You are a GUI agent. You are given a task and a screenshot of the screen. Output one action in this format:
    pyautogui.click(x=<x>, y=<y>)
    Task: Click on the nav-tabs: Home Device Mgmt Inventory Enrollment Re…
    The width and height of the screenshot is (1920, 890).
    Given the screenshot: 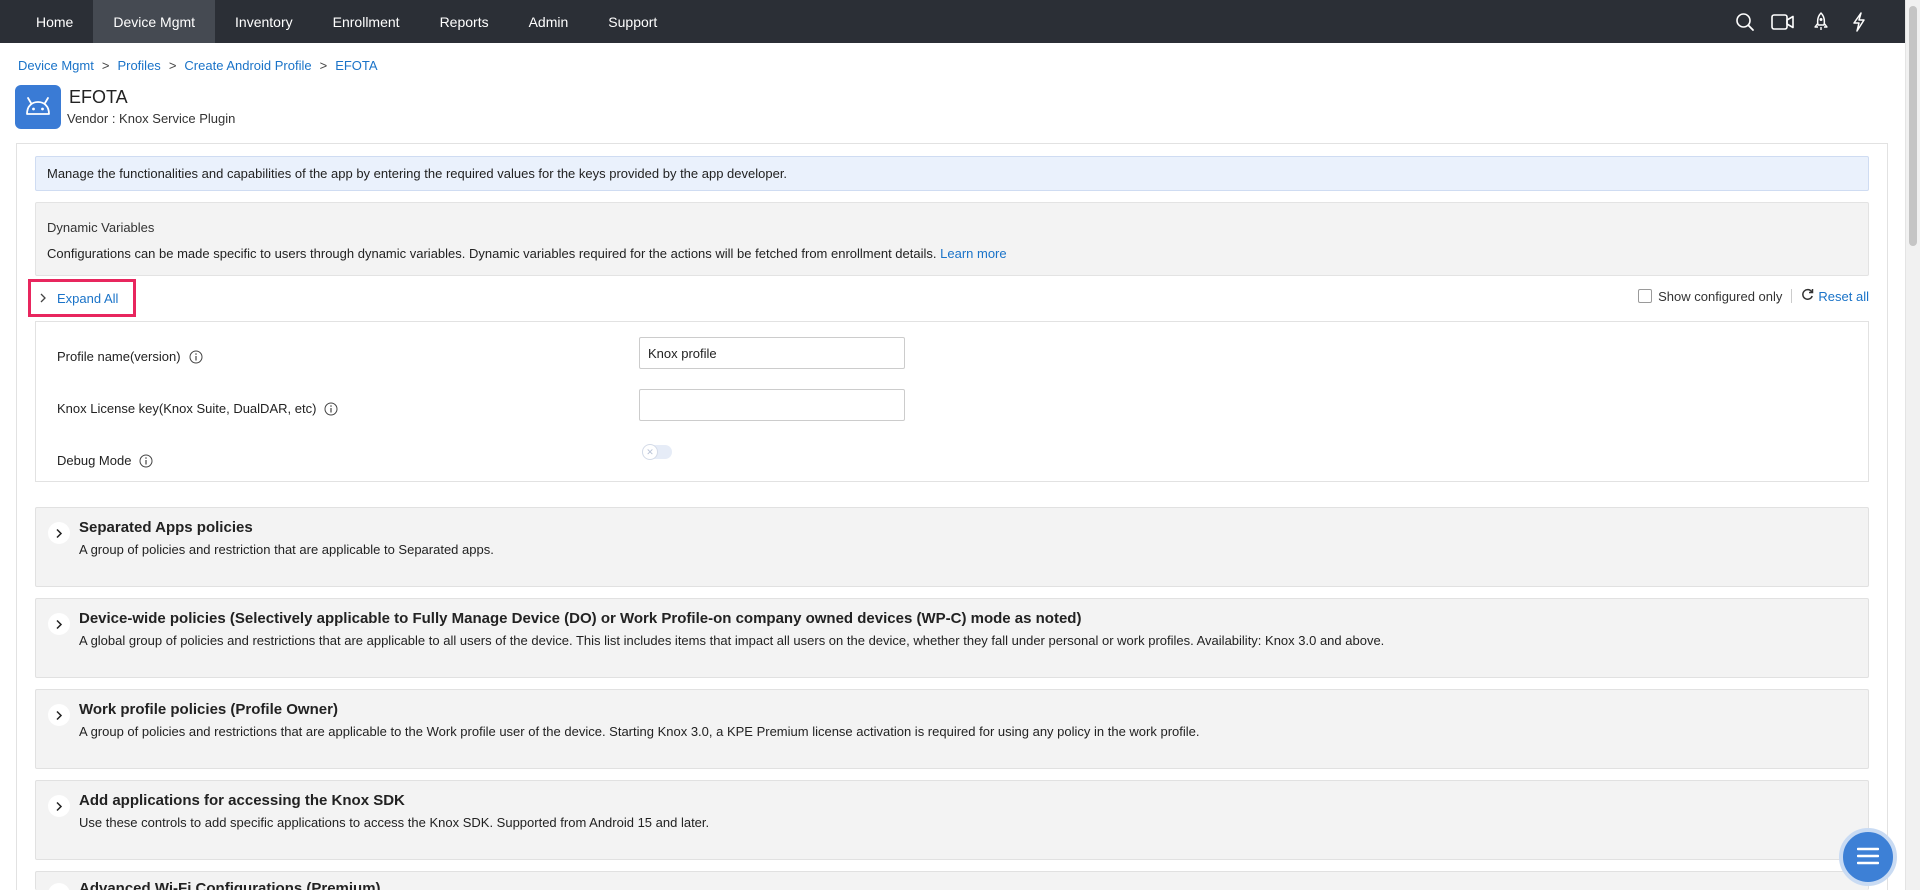 What is the action you would take?
    pyautogui.click(x=338, y=21)
    